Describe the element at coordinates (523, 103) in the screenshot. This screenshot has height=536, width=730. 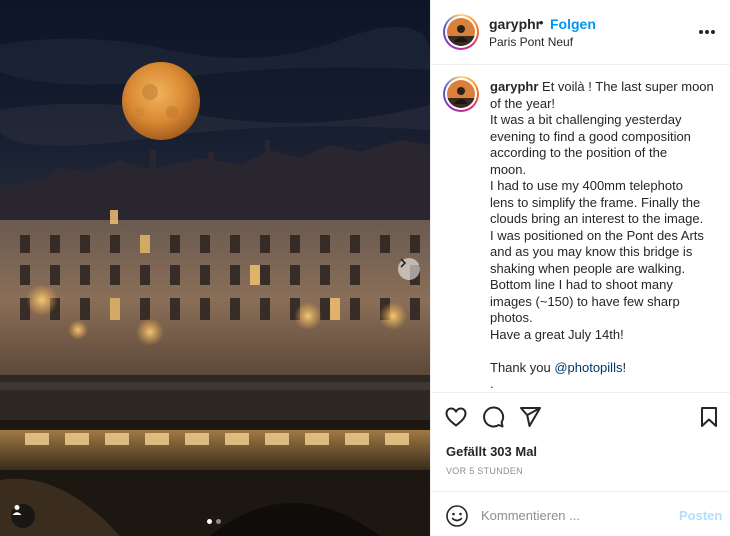
I see `caption-line: of the year!` at that location.